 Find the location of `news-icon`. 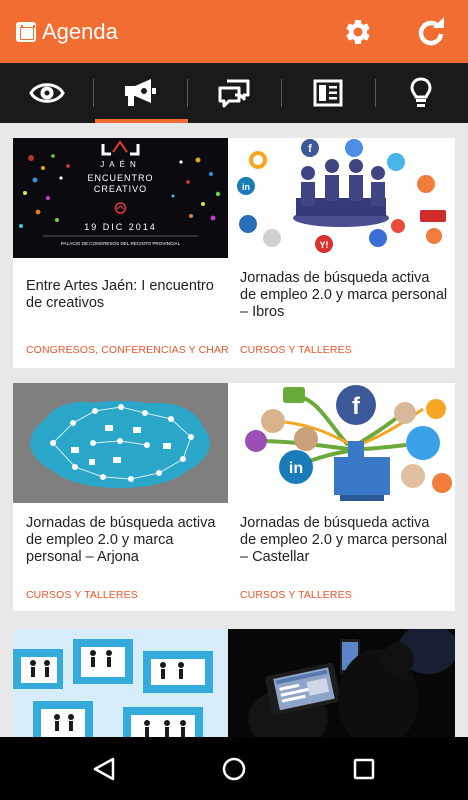

news-icon is located at coordinates (328, 93).